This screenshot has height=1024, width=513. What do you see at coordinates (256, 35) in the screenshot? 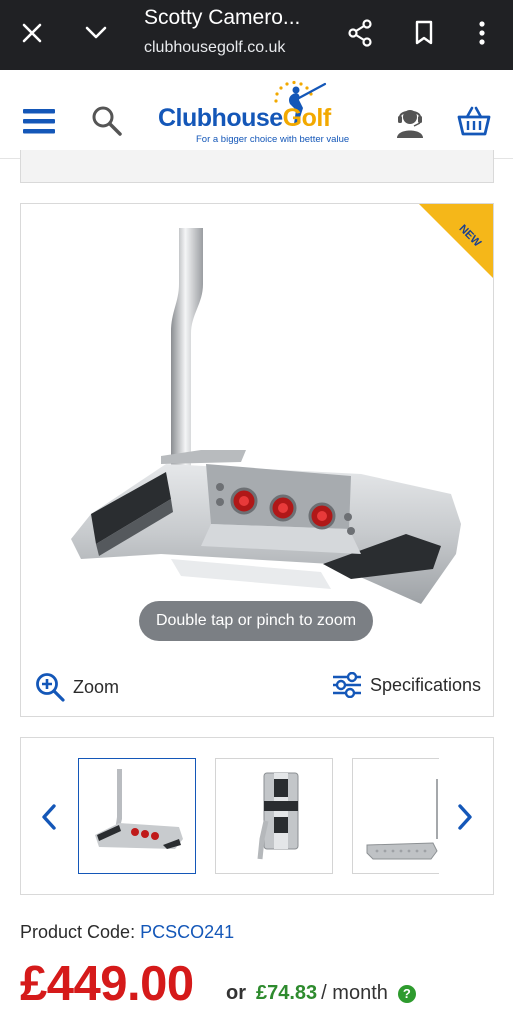
I see `browser-toolbar: Scotty Camero... clubhousegolf.co.uk` at bounding box center [256, 35].